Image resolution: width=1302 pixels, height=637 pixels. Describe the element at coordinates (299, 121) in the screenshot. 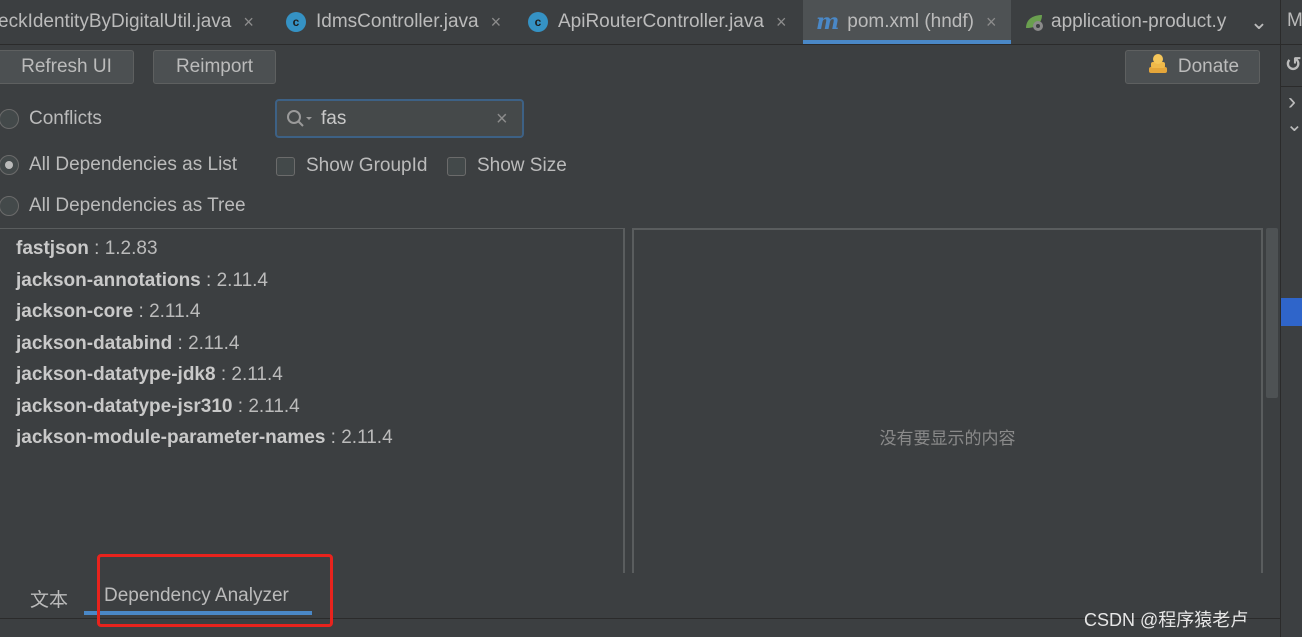

I see `search-icon` at that location.